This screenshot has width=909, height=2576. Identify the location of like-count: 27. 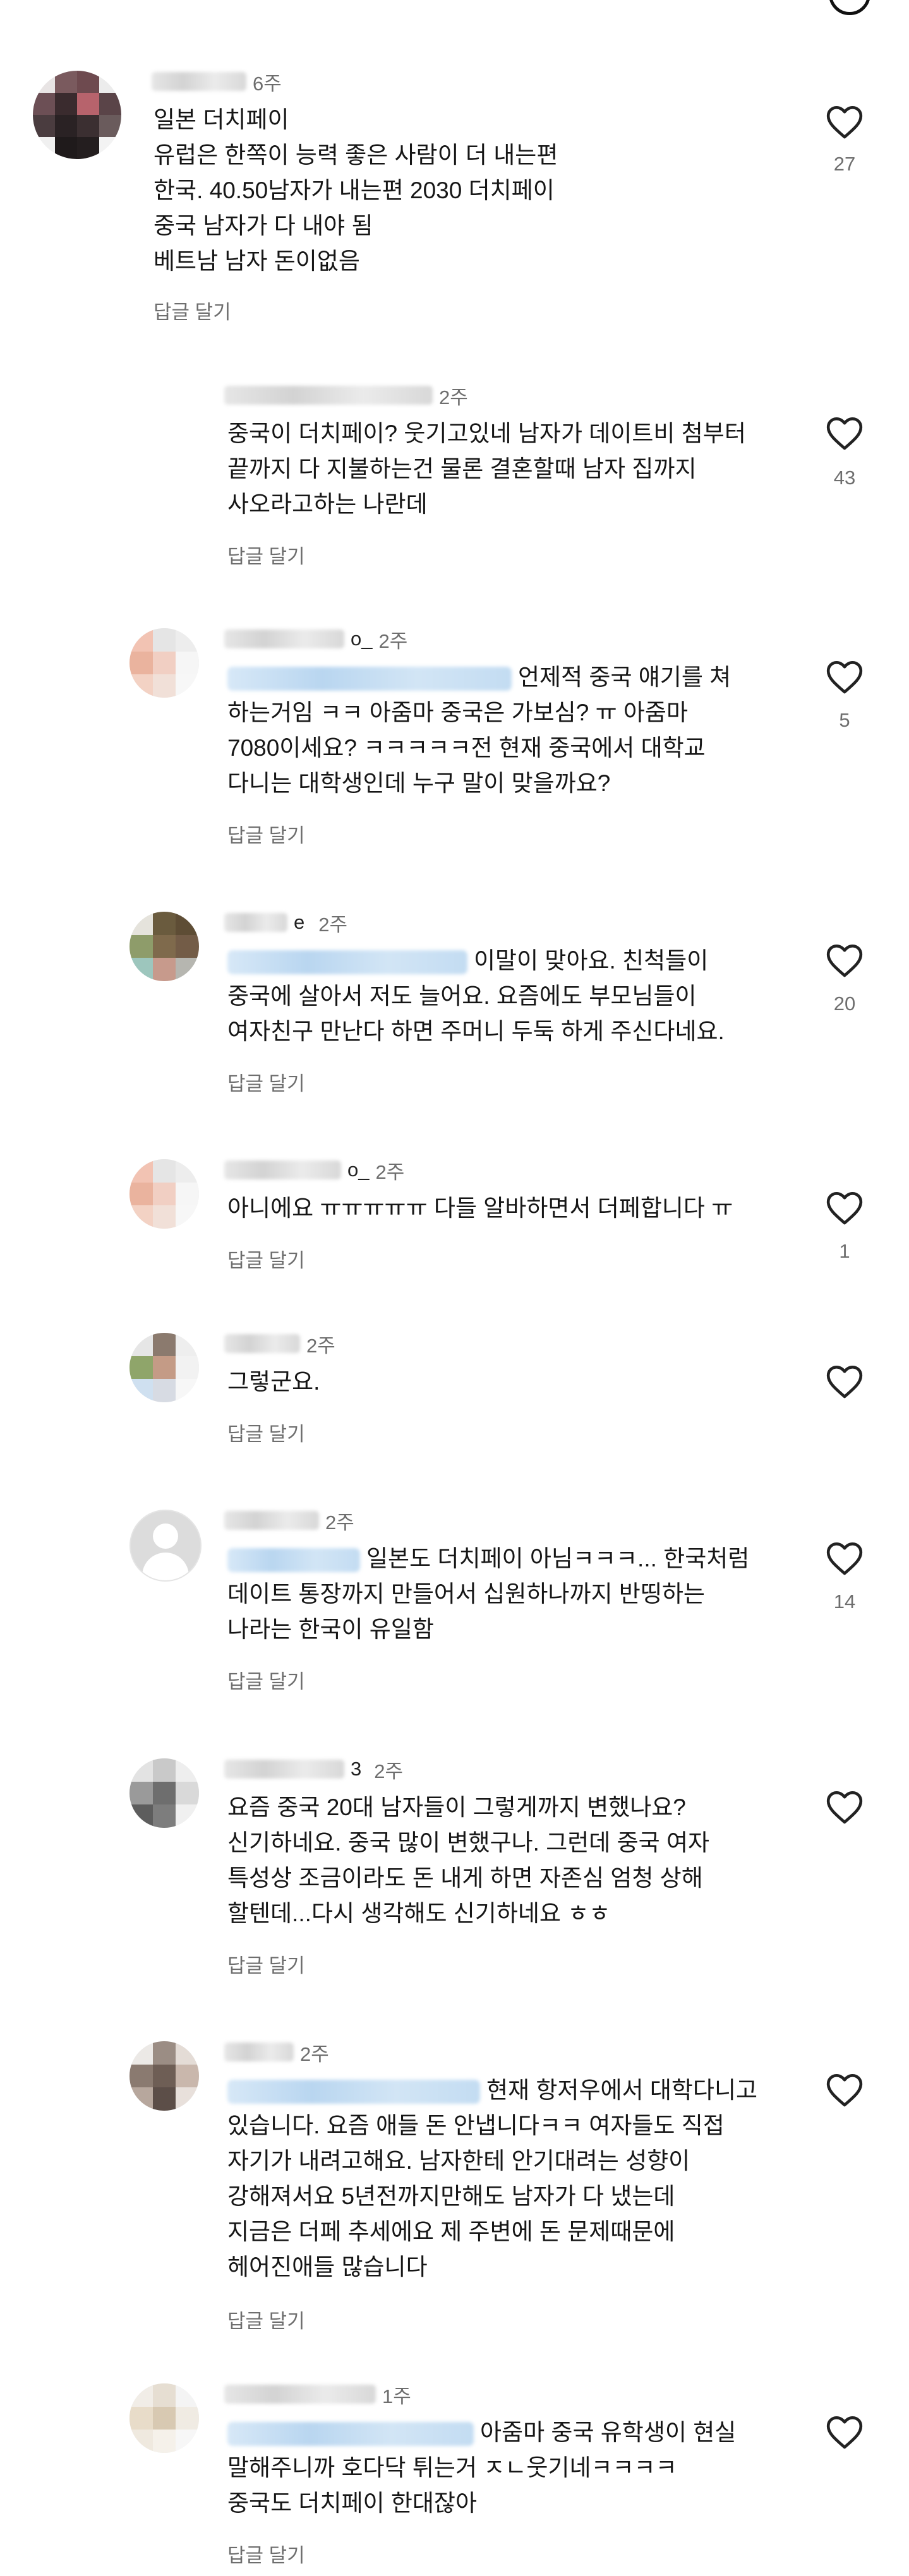
(844, 164).